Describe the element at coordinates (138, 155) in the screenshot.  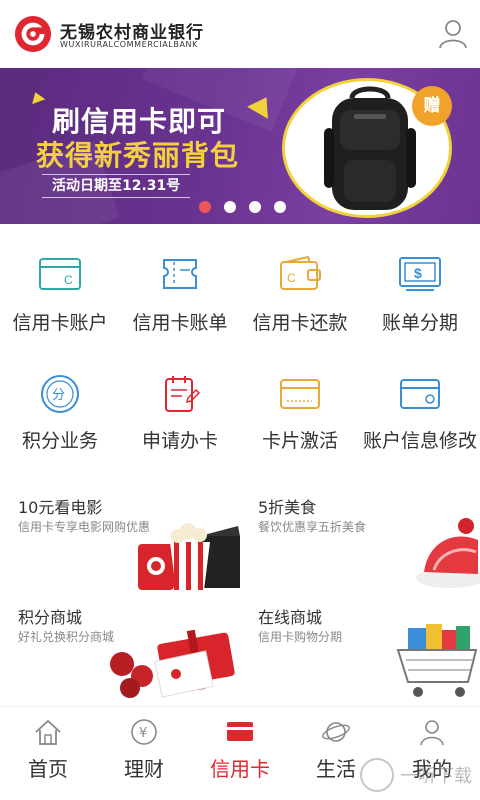
I see `banner-subheadline: 获得新秀丽背包` at that location.